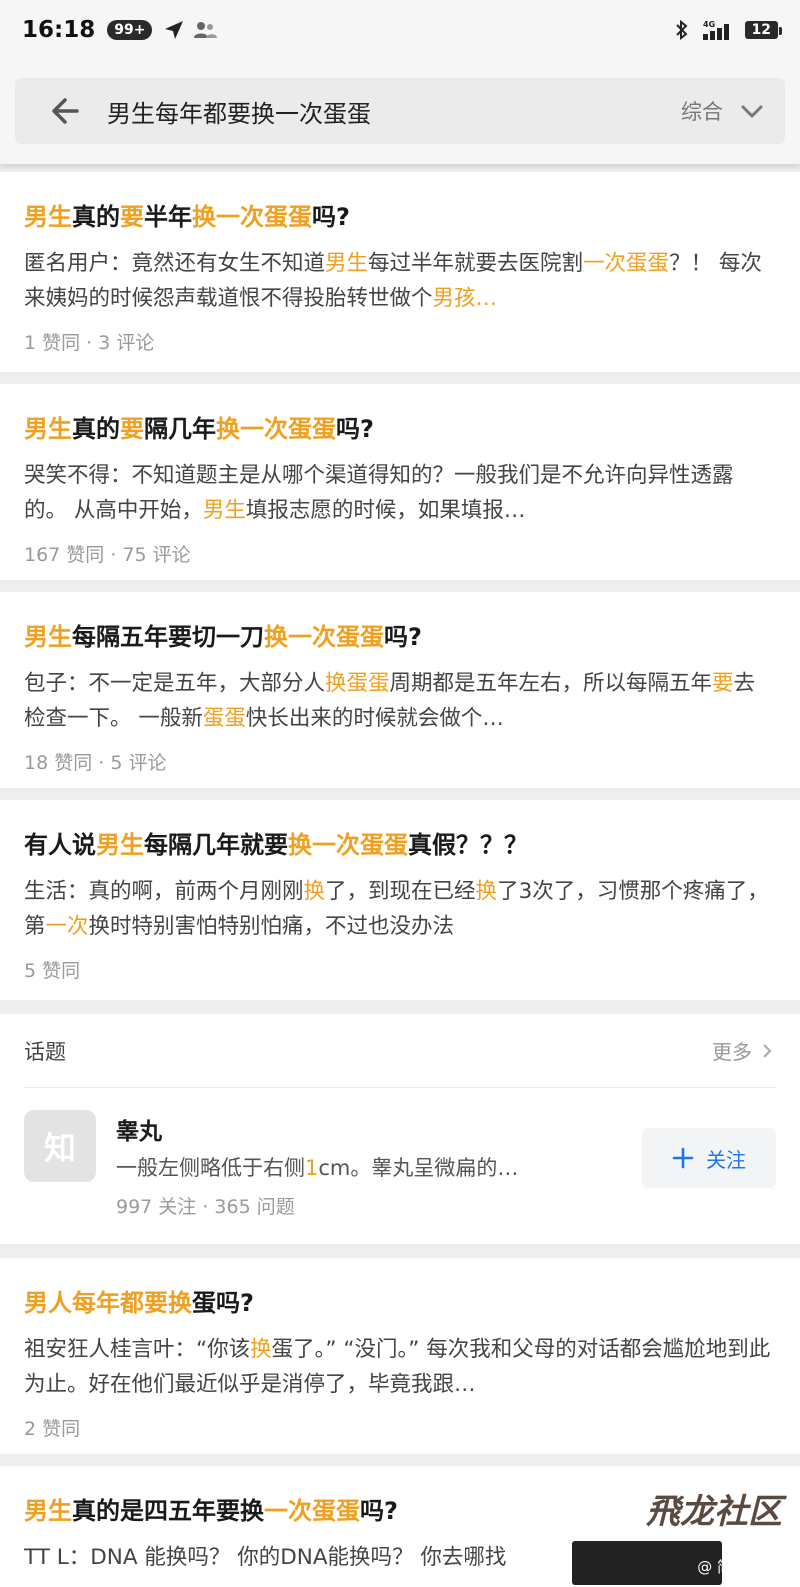 The height and width of the screenshot is (1587, 800). I want to click on topic-header: 话题 更多, so click(400, 1051).